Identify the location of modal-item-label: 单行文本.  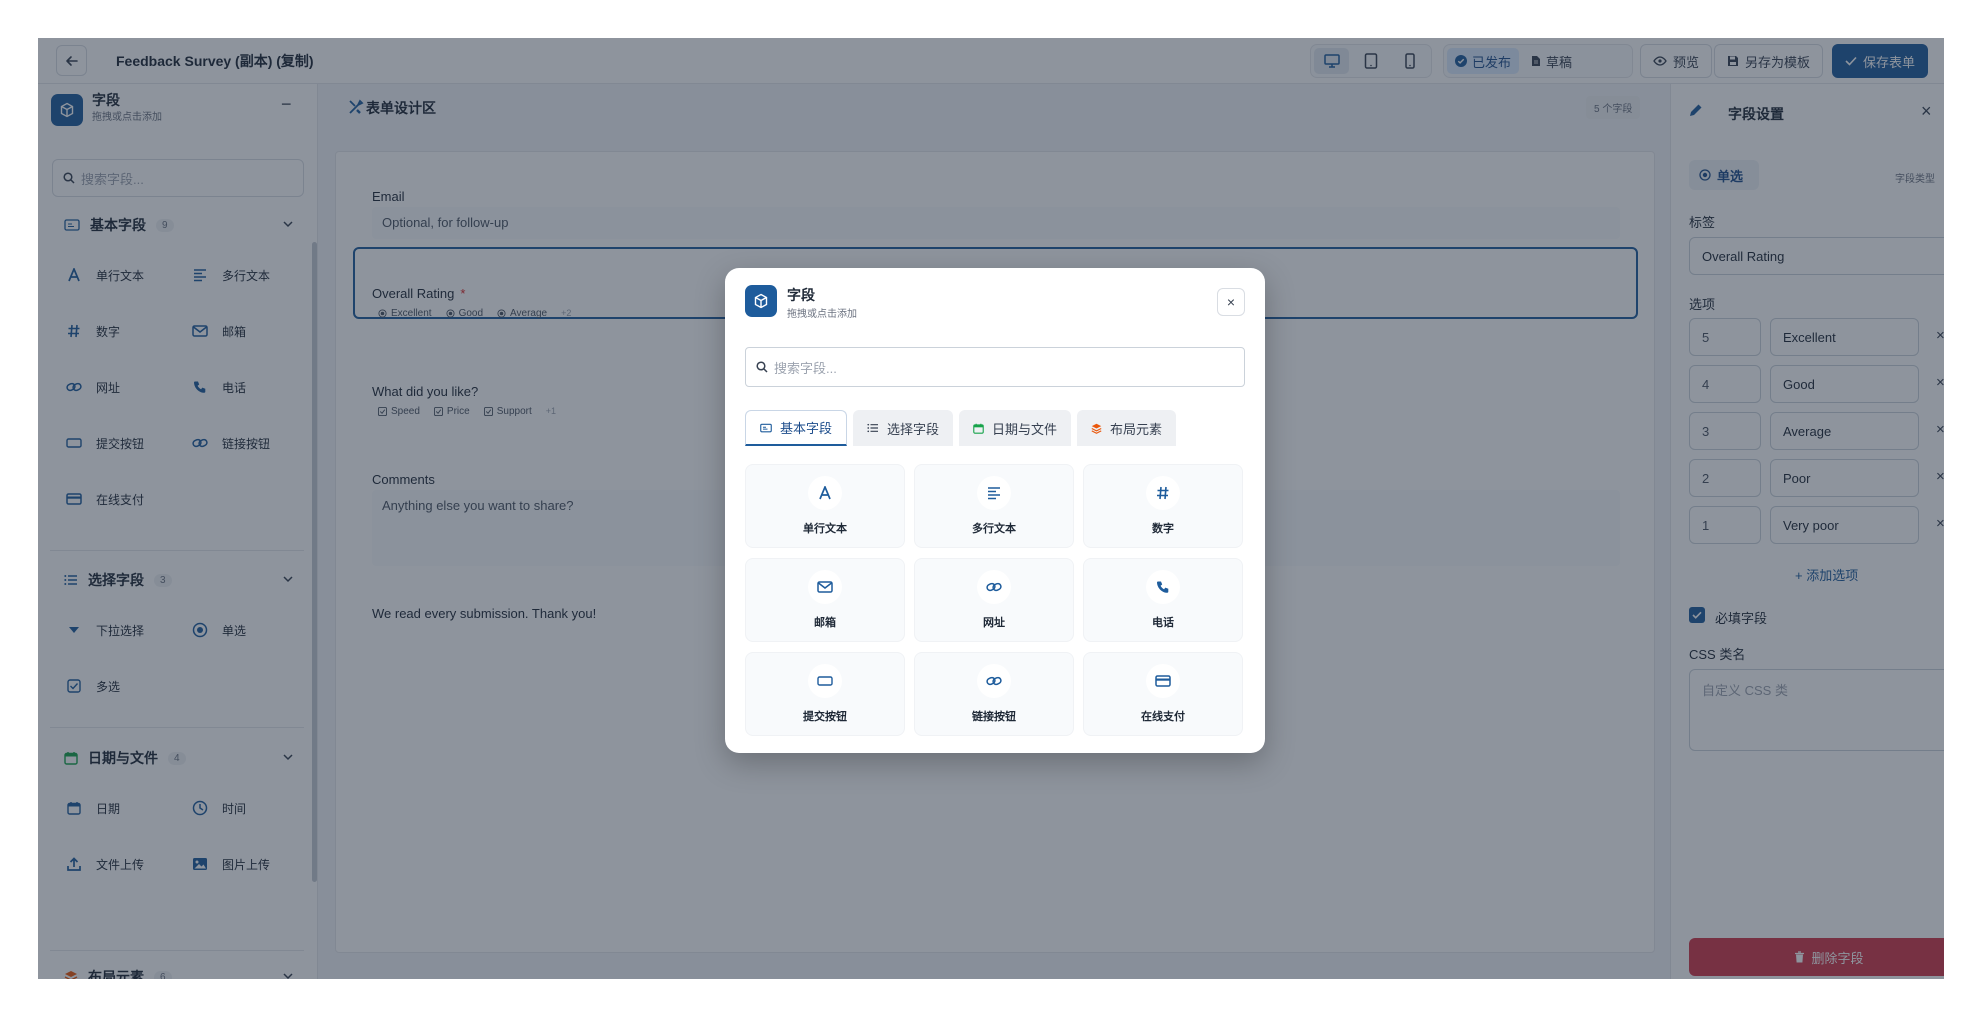
(825, 529).